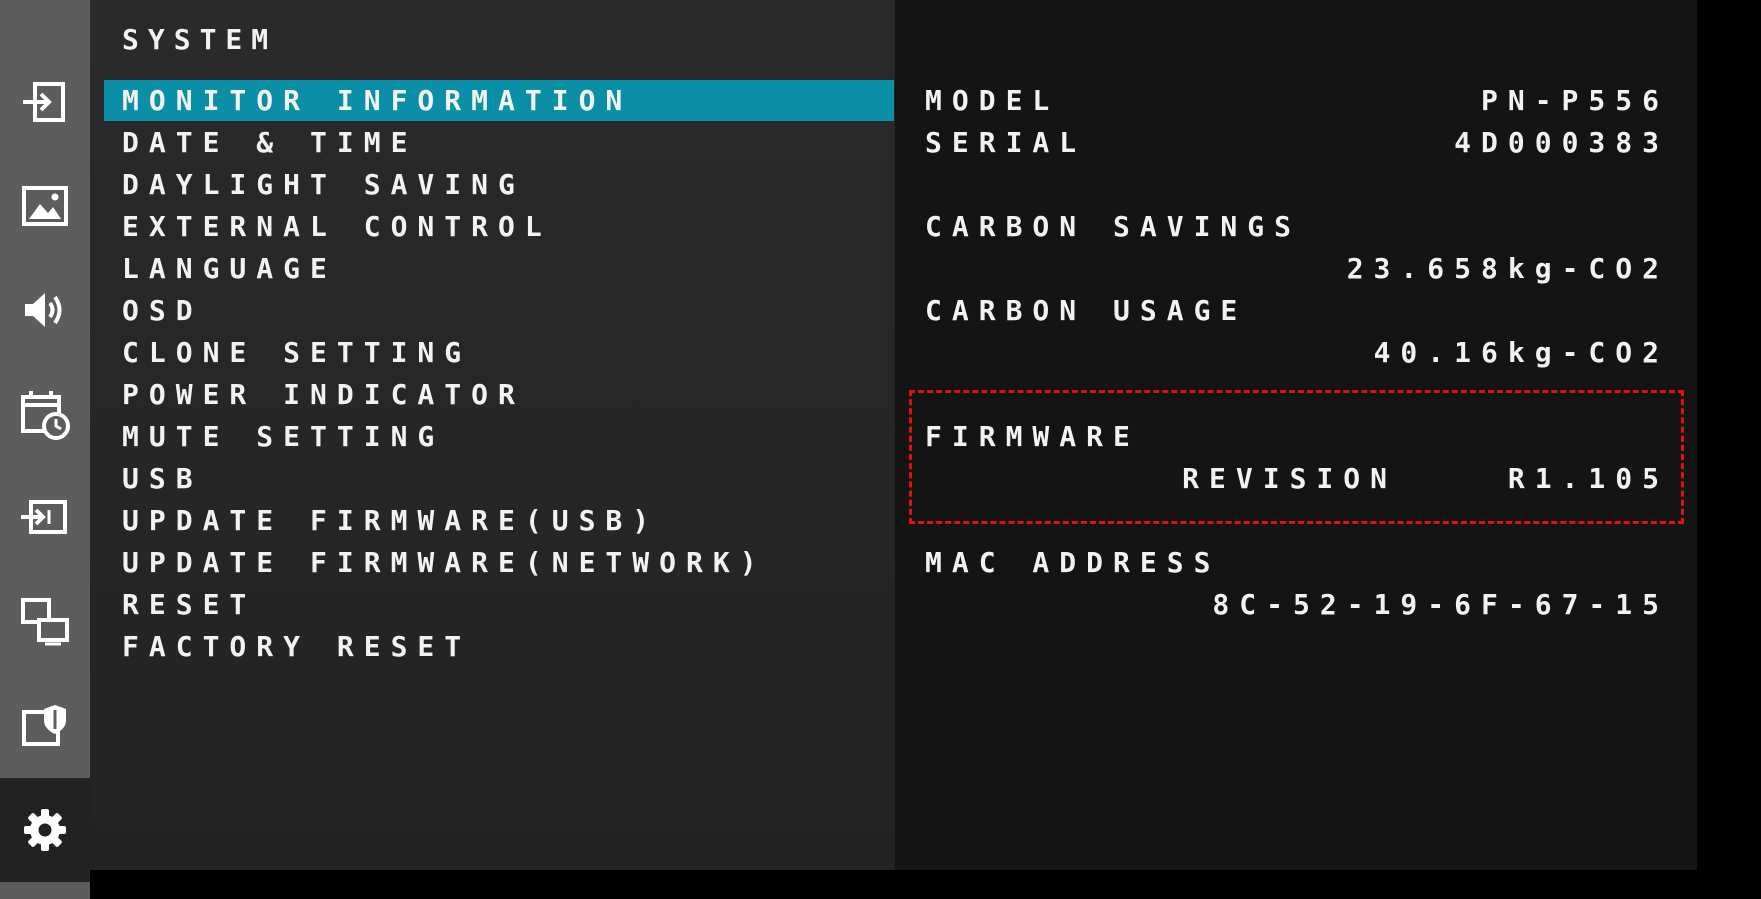 The image size is (1761, 899). I want to click on gear-icon, so click(45, 830).